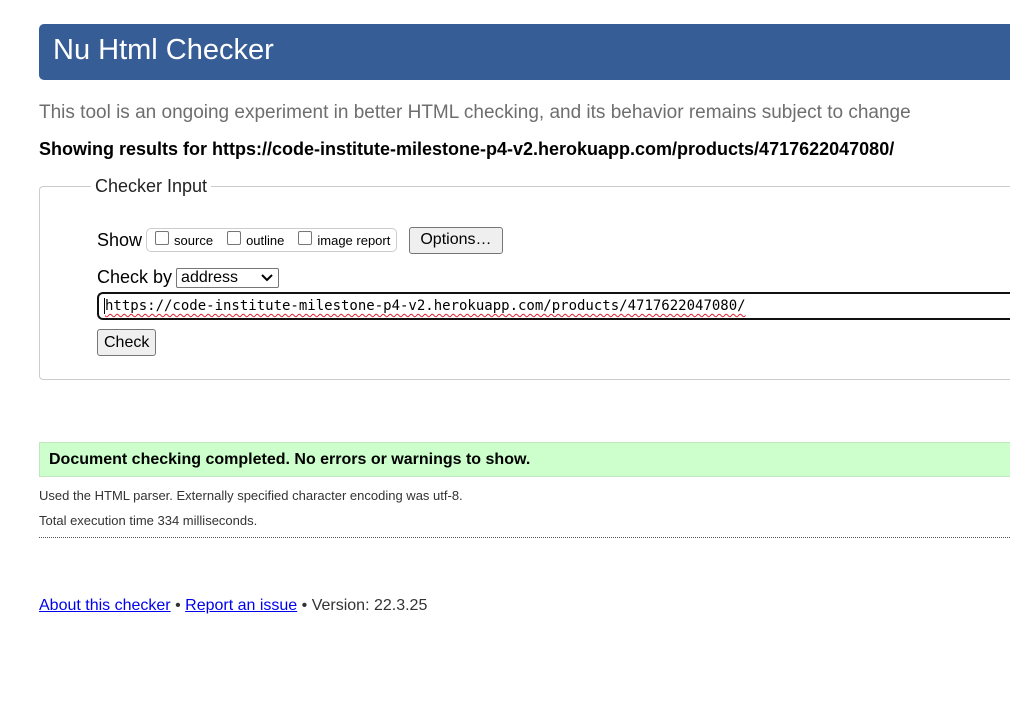  I want to click on show-source-option: source, so click(184, 239).